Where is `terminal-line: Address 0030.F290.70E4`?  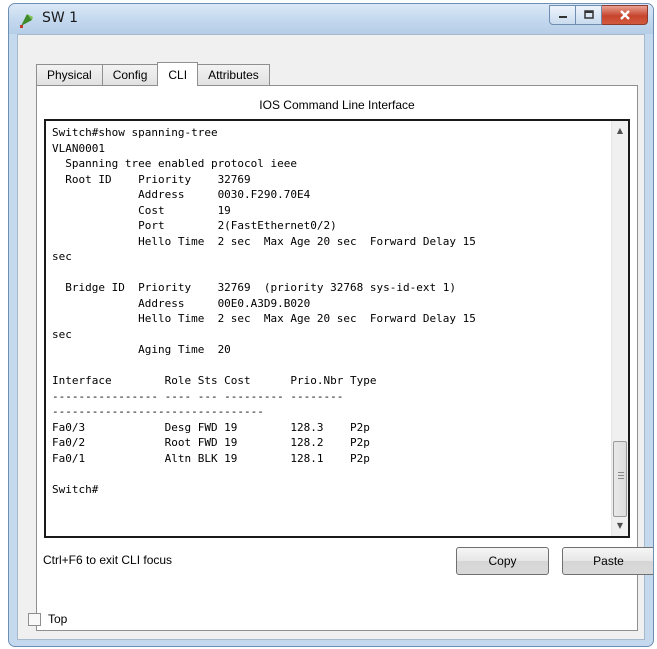
terminal-line: Address 0030.F290.70E4 is located at coordinates (181, 194).